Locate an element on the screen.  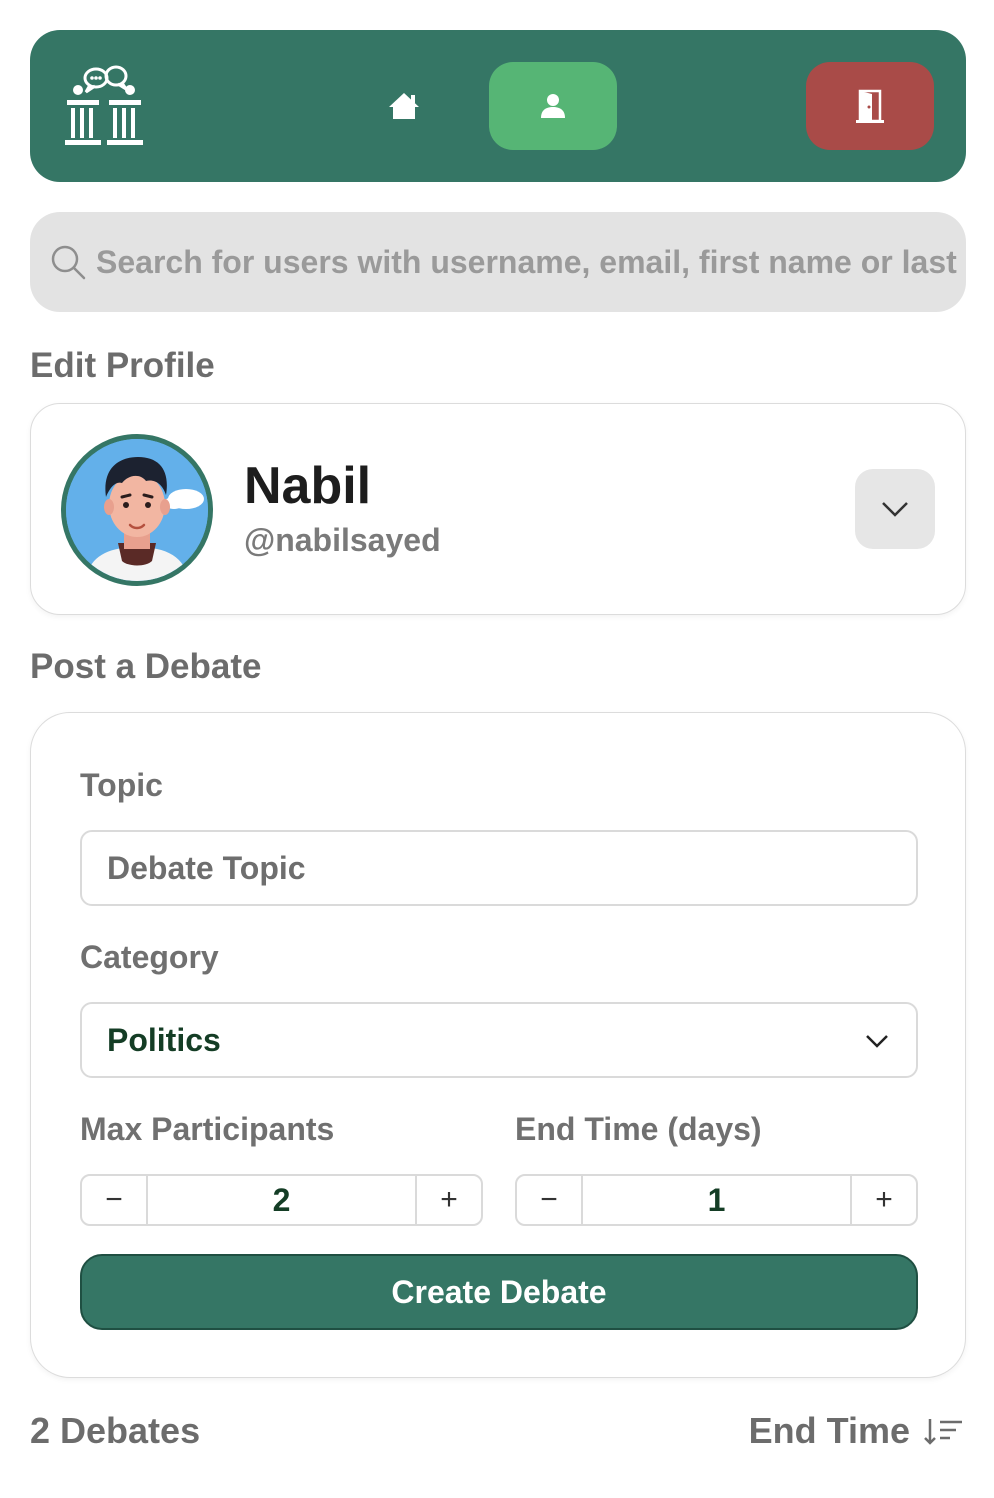
end-time-decrement-button: − is located at coordinates (550, 1200).